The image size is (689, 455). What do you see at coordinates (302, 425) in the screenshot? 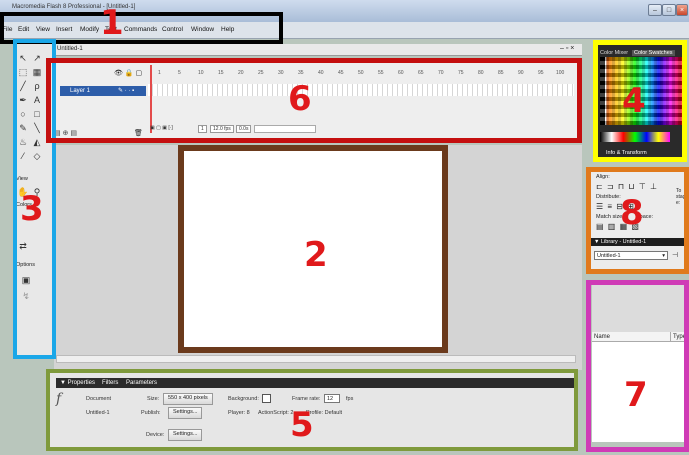
I see `annotation-number-5: 5` at bounding box center [302, 425].